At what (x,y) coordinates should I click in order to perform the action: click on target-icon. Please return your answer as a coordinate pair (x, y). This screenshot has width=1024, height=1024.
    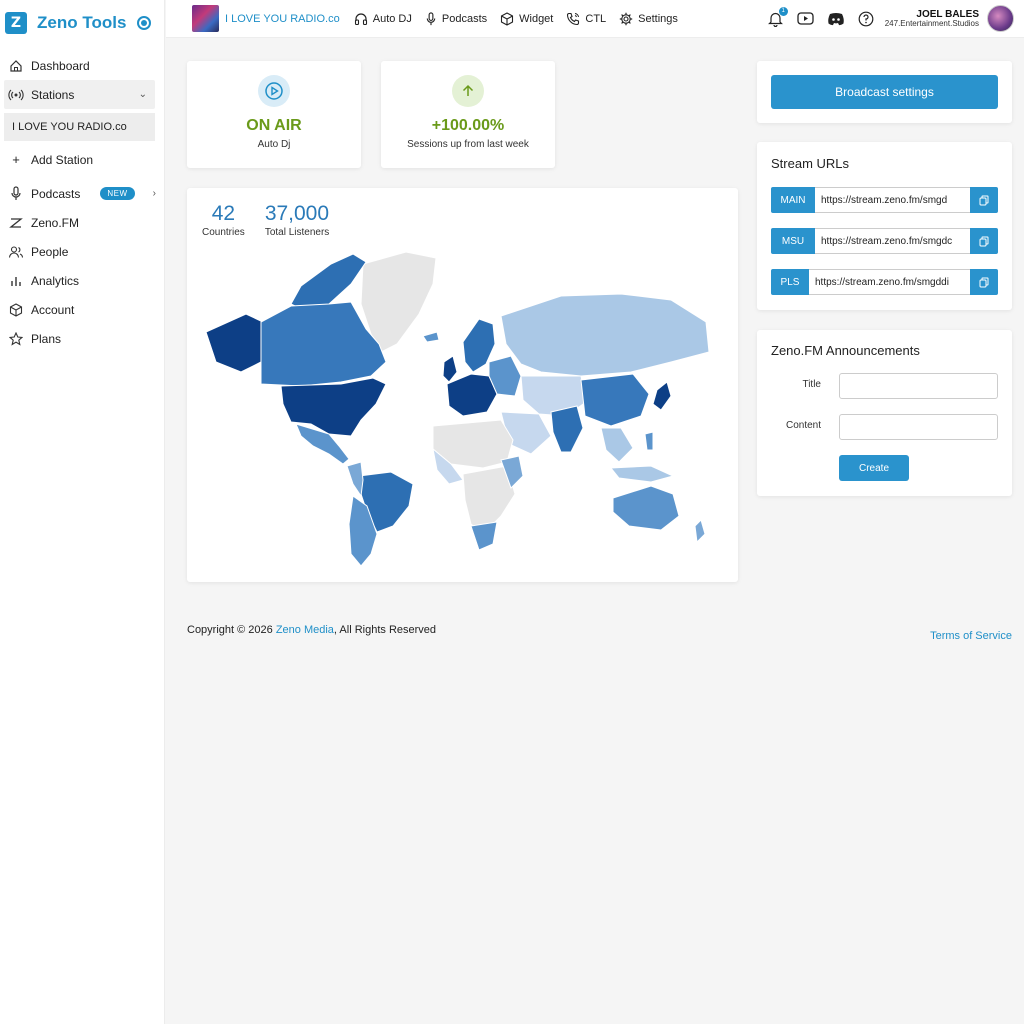
    Looking at the image, I should click on (144, 23).